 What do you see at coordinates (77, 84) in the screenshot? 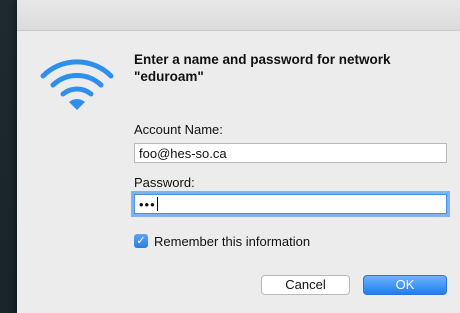
I see `wifi-icon` at bounding box center [77, 84].